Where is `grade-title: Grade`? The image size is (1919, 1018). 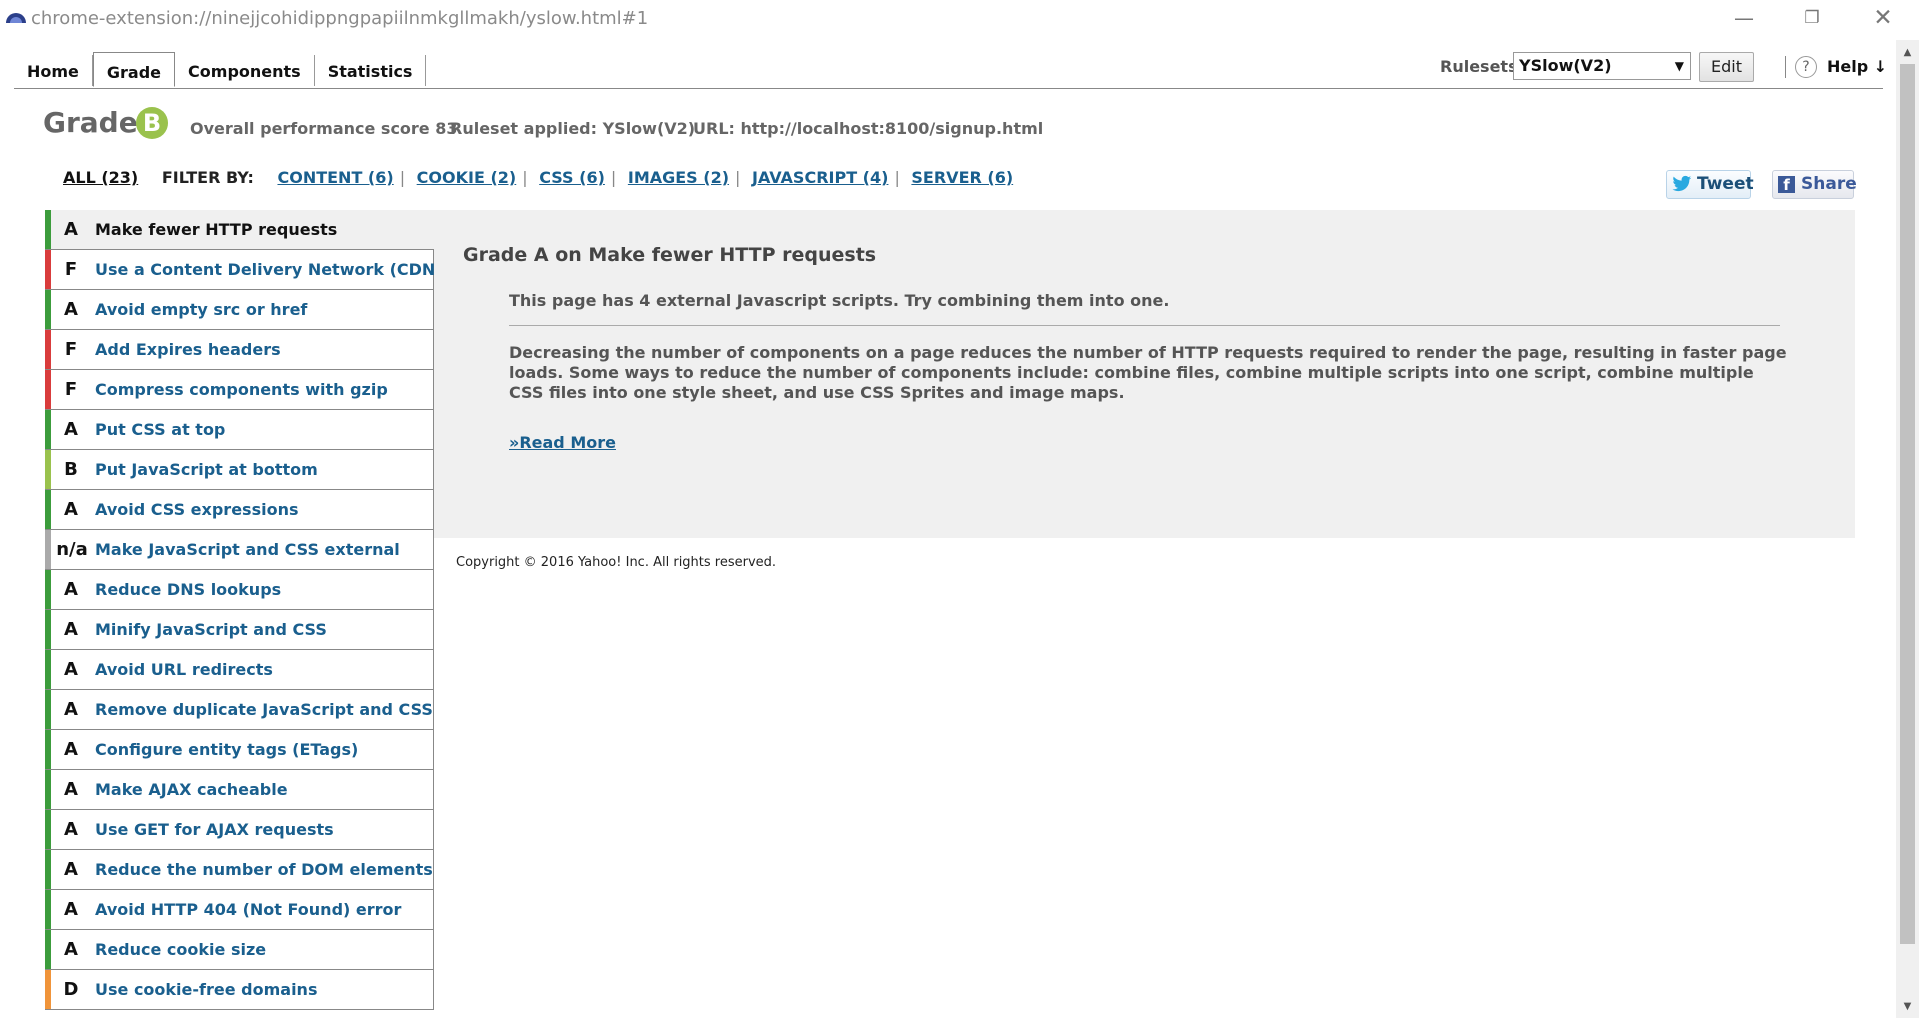 grade-title: Grade is located at coordinates (90, 122).